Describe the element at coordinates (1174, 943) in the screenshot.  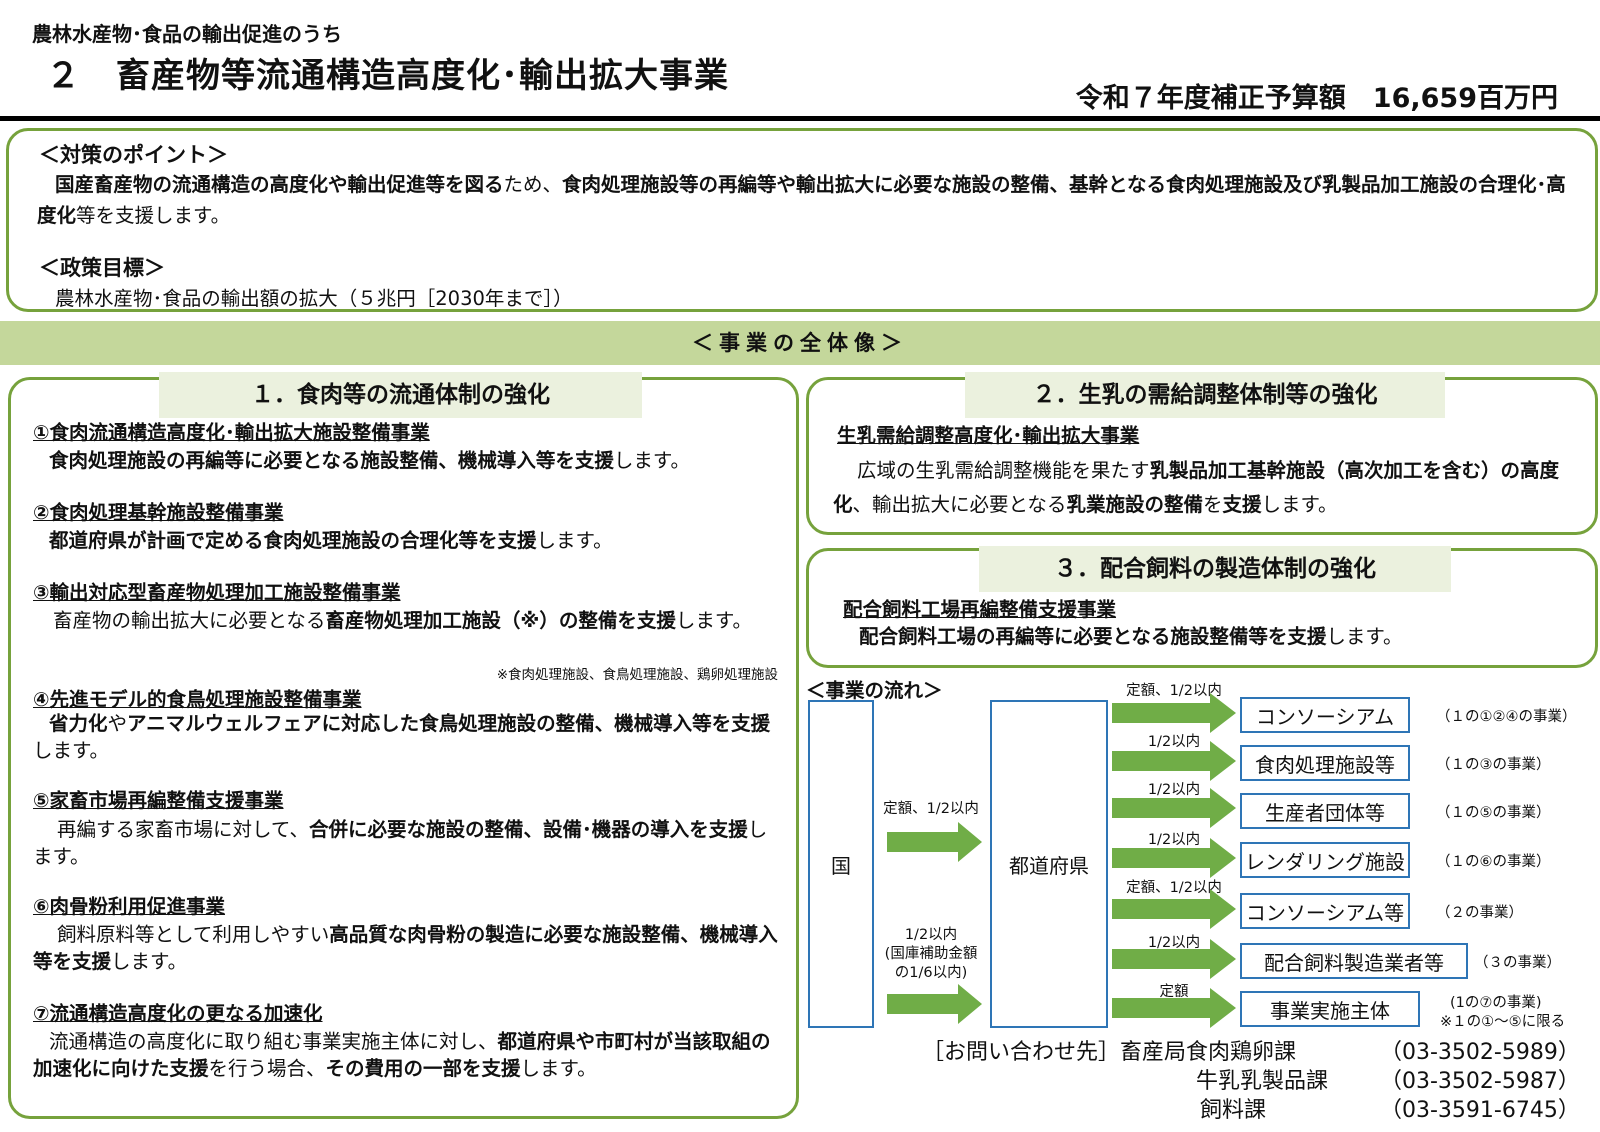
I see `flow-row6-rate: 1/2以内` at that location.